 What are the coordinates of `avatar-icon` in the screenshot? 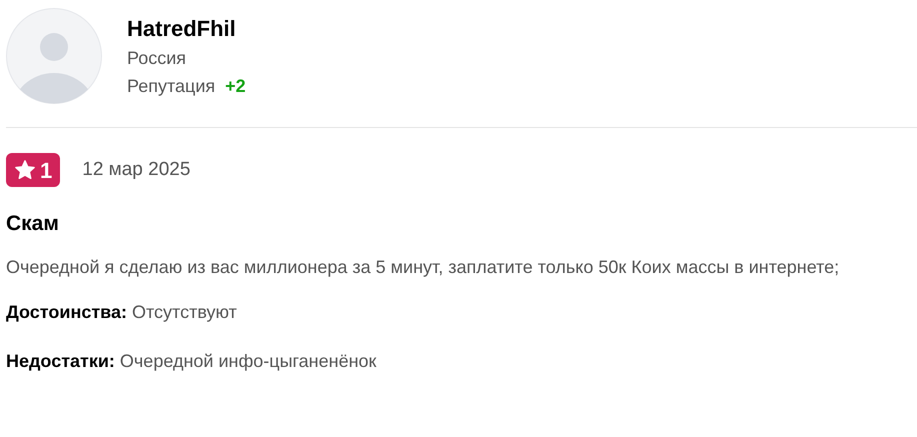 It's located at (54, 56).